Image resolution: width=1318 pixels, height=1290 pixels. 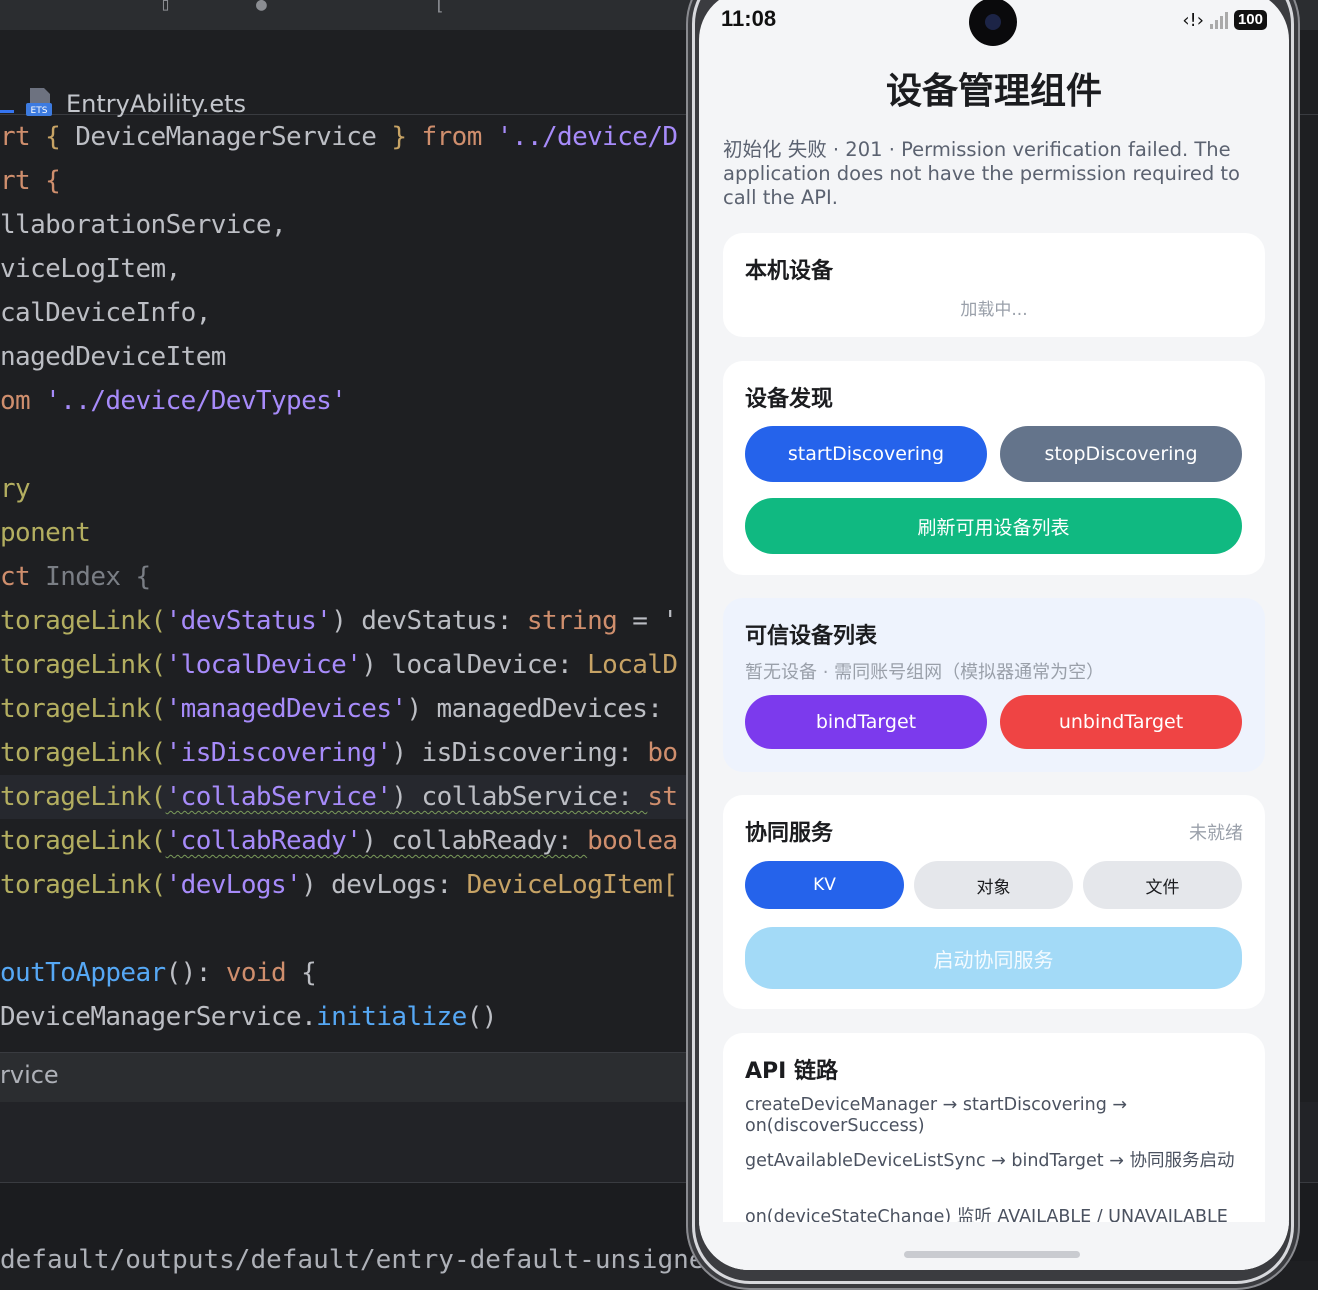 What do you see at coordinates (866, 722) in the screenshot?
I see `bind-target-button: bindTarget` at bounding box center [866, 722].